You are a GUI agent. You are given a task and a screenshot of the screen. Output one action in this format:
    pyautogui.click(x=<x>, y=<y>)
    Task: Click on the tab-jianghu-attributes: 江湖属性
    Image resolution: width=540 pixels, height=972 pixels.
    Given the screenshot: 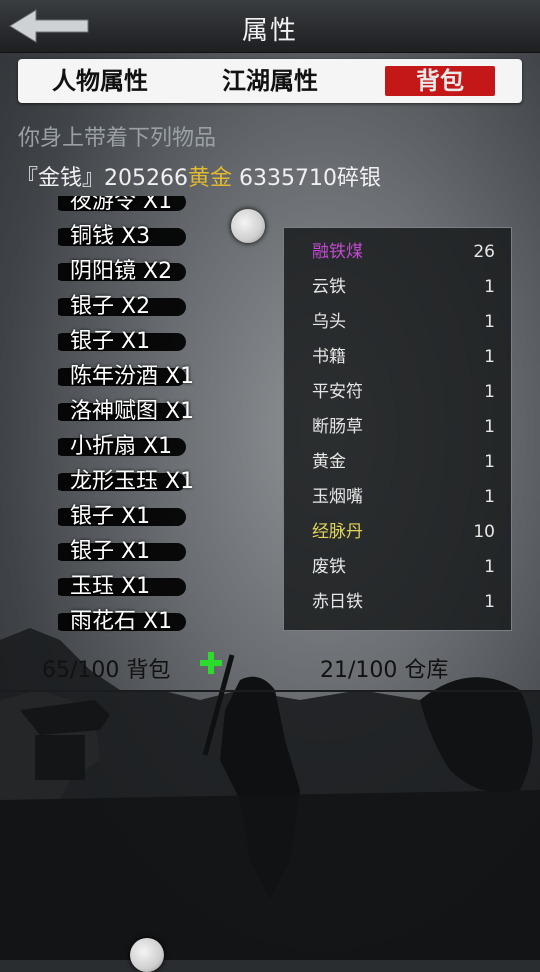 What is the action you would take?
    pyautogui.click(x=270, y=81)
    